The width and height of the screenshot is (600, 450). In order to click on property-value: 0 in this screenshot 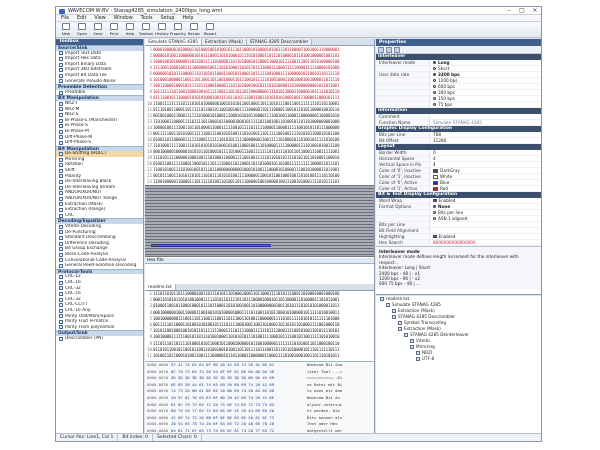, I will do `click(485, 152)`.